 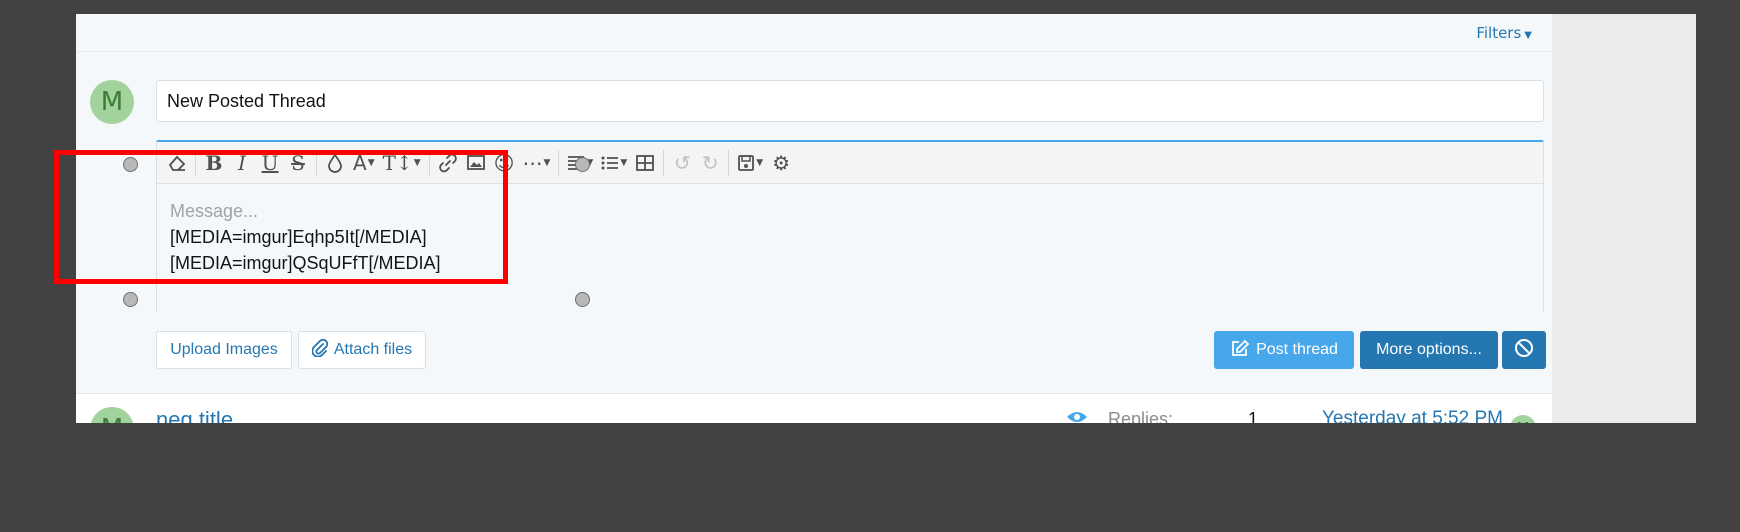 I want to click on resize-handle-bottom-right, so click(x=582, y=299).